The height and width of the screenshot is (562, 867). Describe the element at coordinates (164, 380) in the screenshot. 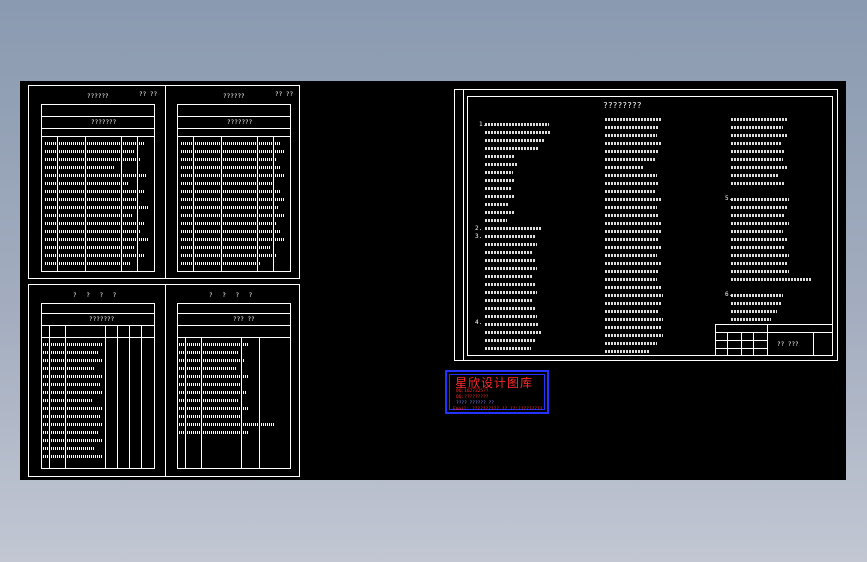

I see `drawing-sheet-parts-list-bottom: ? ? ? ? ??????? ? ? ? ? ??? ??` at that location.